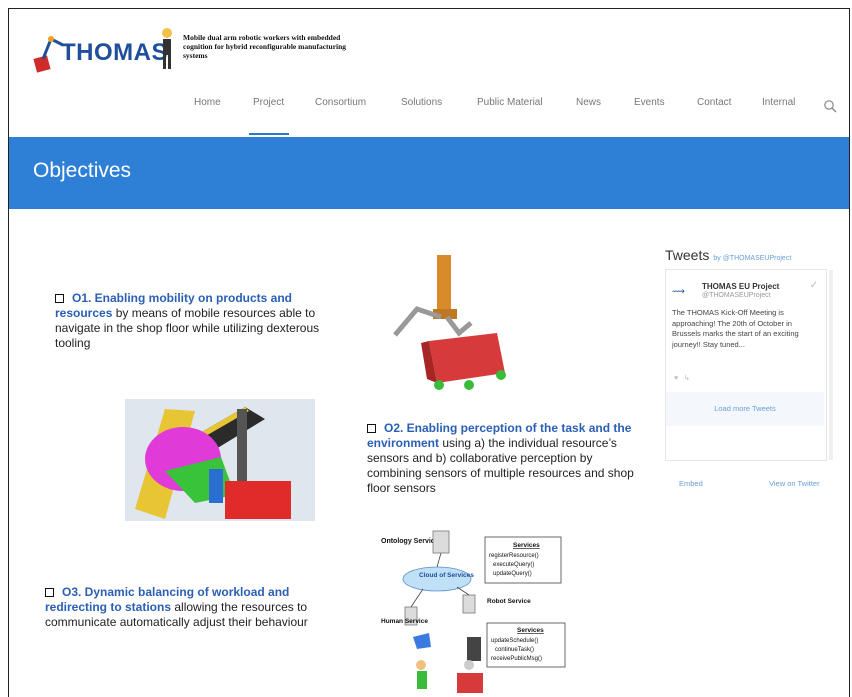 This screenshot has width=852, height=697. I want to click on nav-consortium: Consortium, so click(340, 102).